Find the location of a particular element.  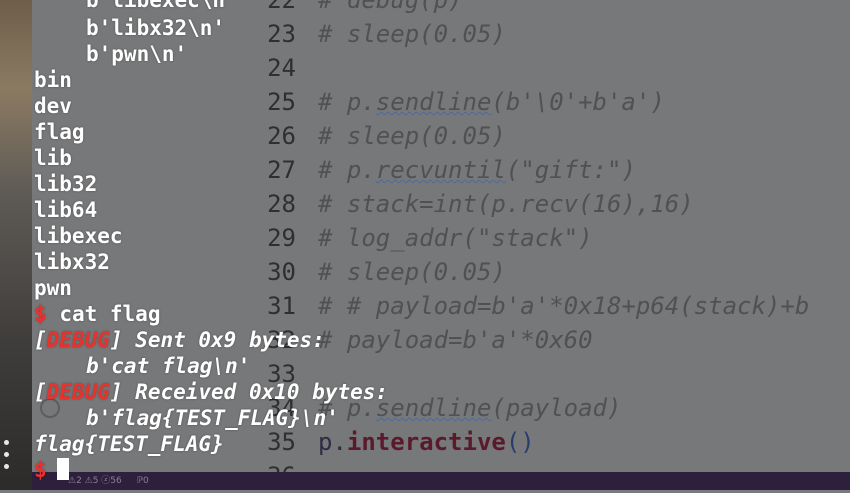

text-cursor is located at coordinates (62, 469).